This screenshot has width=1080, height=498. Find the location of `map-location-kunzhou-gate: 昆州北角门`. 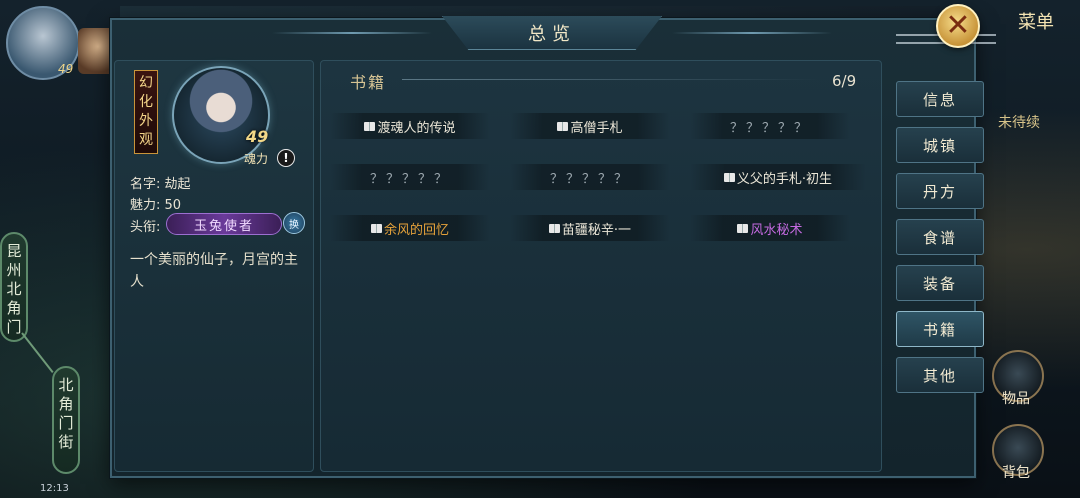

map-location-kunzhou-gate: 昆州北角门 is located at coordinates (14, 287).